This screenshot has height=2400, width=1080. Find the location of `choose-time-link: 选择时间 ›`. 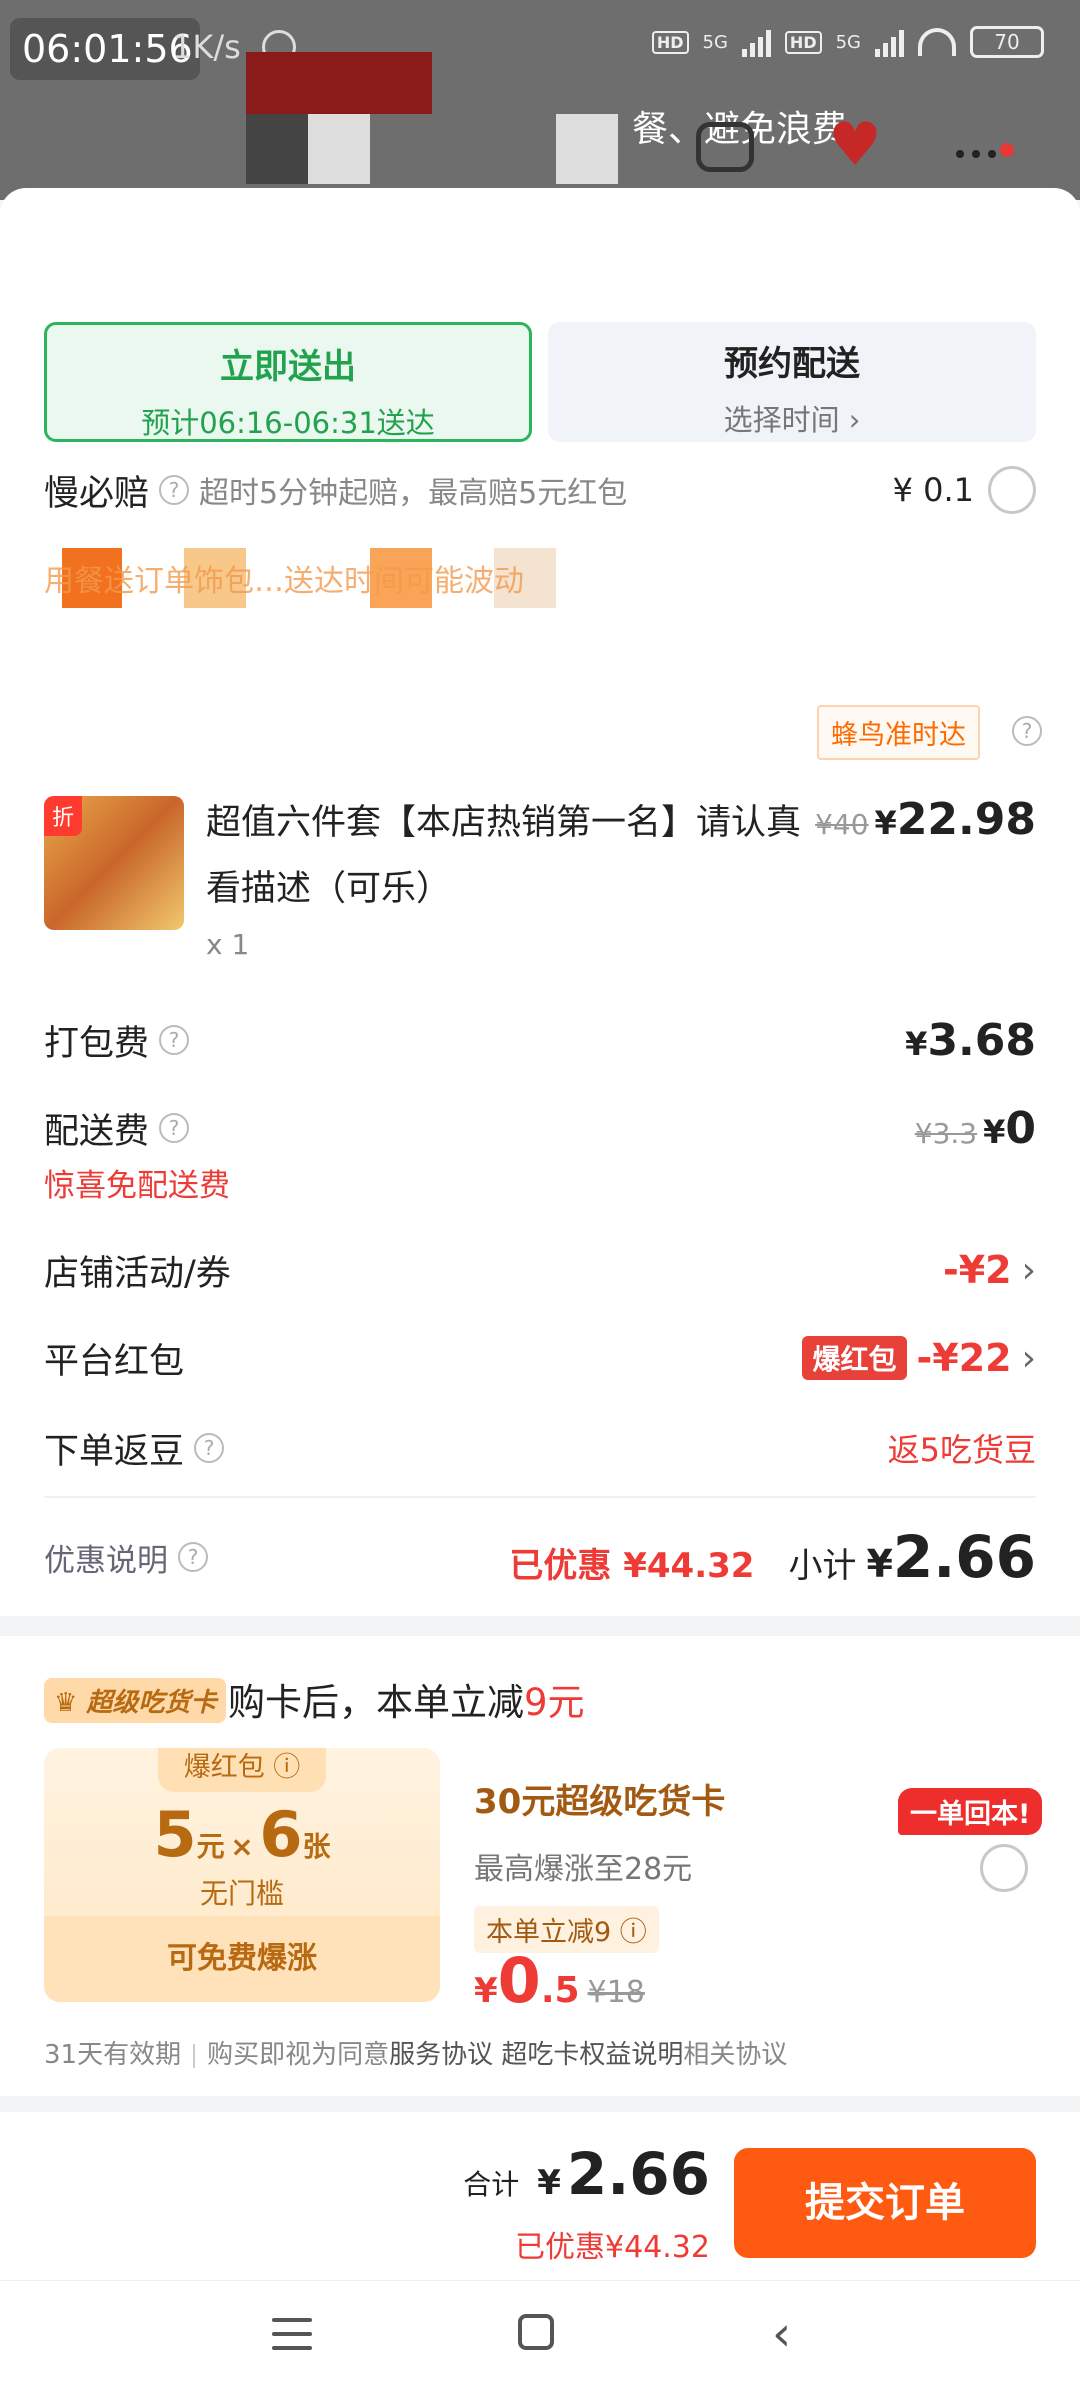

choose-time-link: 选择时间 › is located at coordinates (792, 420).